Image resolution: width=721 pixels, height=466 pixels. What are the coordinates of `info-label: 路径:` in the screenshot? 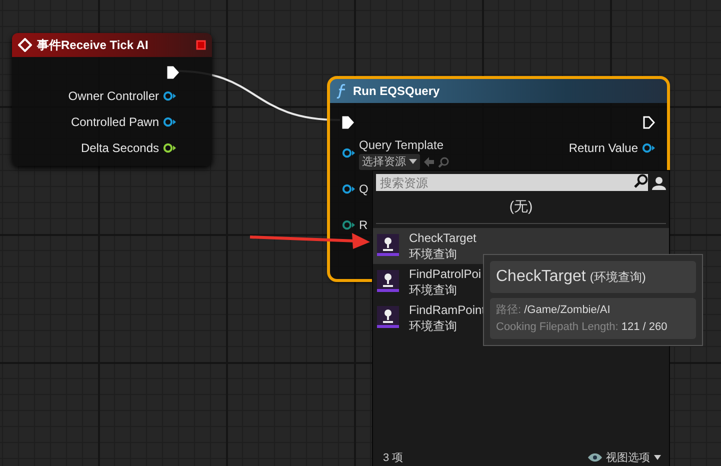 It's located at (509, 310).